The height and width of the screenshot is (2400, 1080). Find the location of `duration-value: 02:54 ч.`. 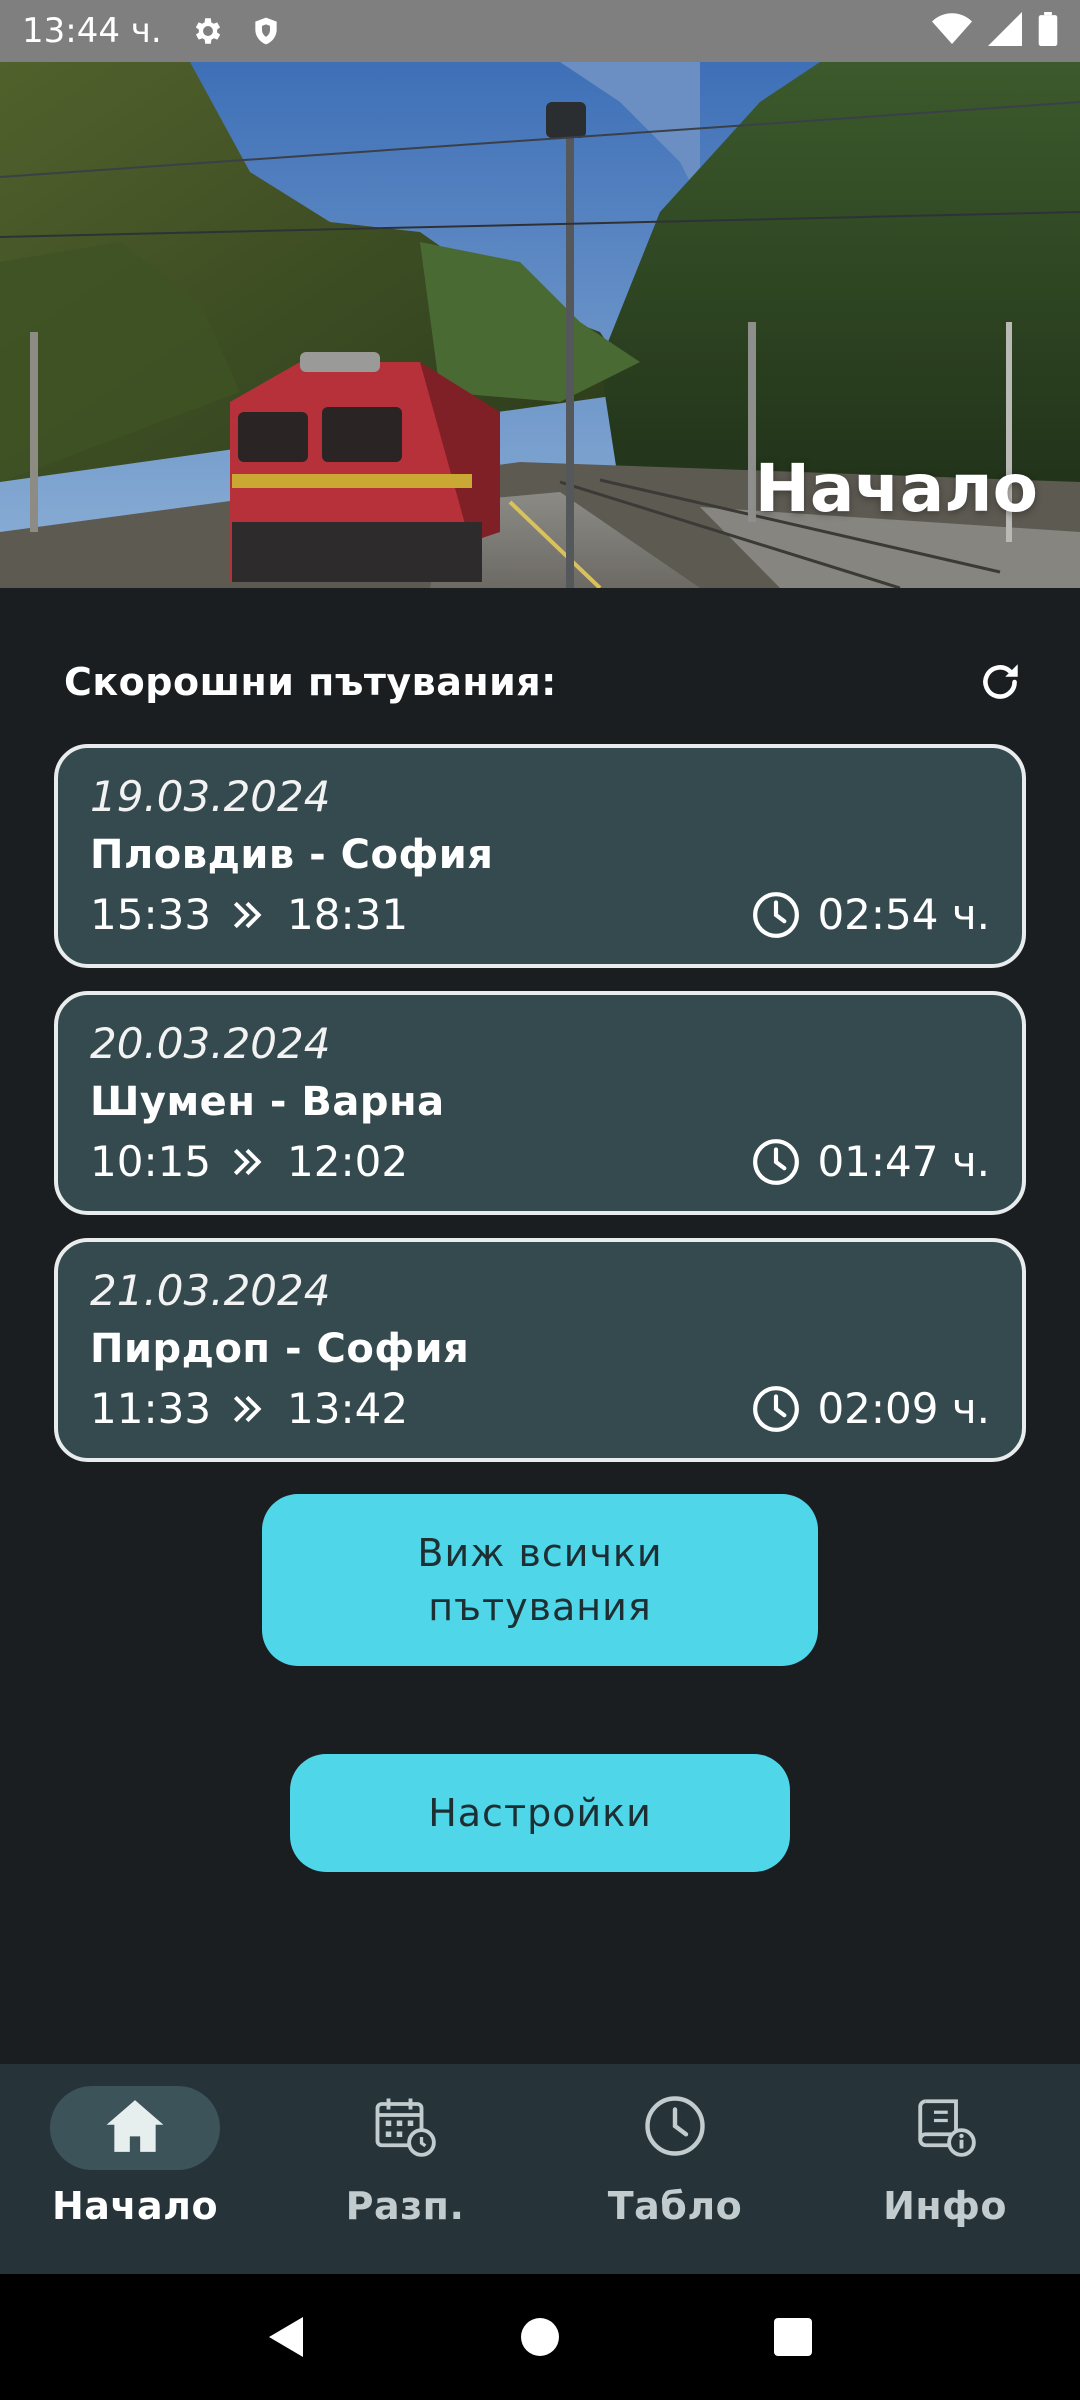

duration-value: 02:54 ч. is located at coordinates (903, 914).